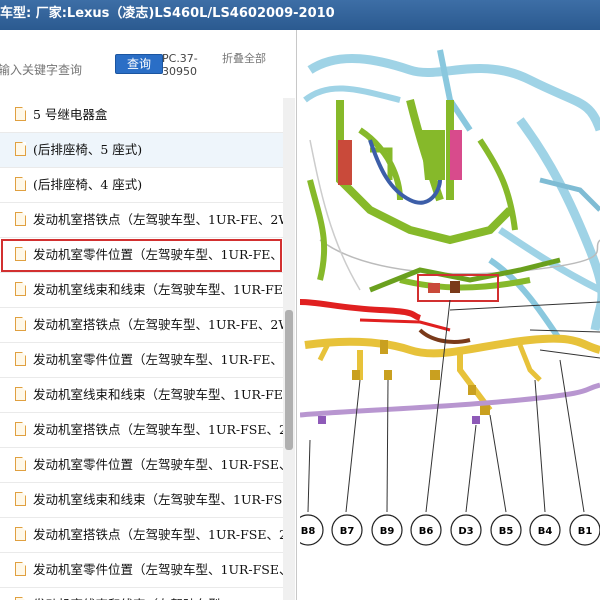 The image size is (600, 600). Describe the element at coordinates (141, 115) in the screenshot. I see `list-item: 5 号继电器盒` at that location.